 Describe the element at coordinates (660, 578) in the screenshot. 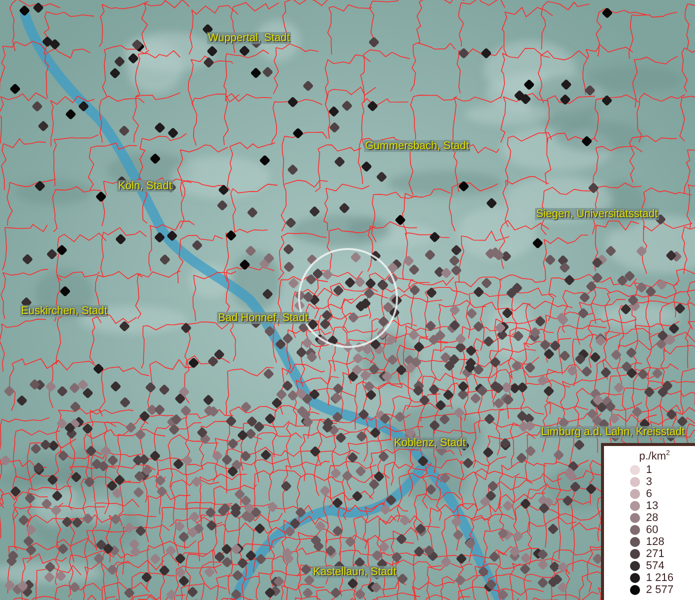

I see `legend-label: 1 216` at that location.